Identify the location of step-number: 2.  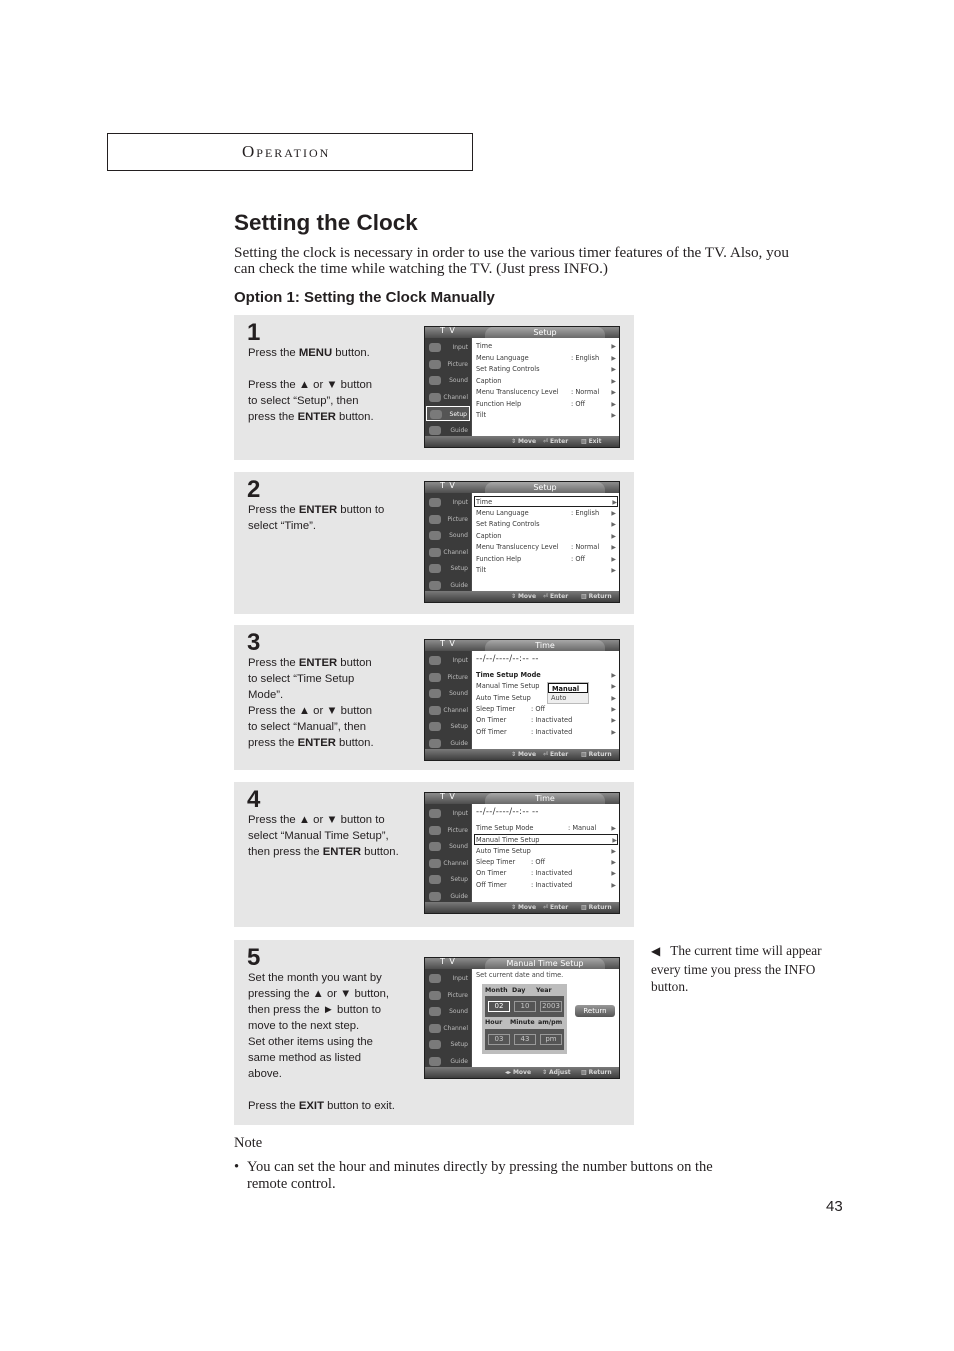
(254, 489).